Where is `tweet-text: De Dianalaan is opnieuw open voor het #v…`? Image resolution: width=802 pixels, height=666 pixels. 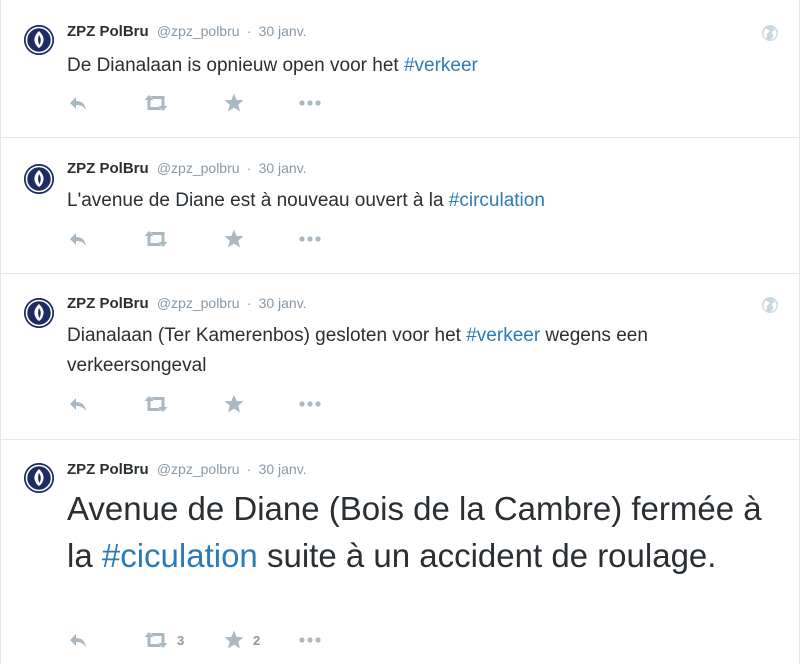 tweet-text: De Dianalaan is opnieuw open voor het #v… is located at coordinates (417, 66).